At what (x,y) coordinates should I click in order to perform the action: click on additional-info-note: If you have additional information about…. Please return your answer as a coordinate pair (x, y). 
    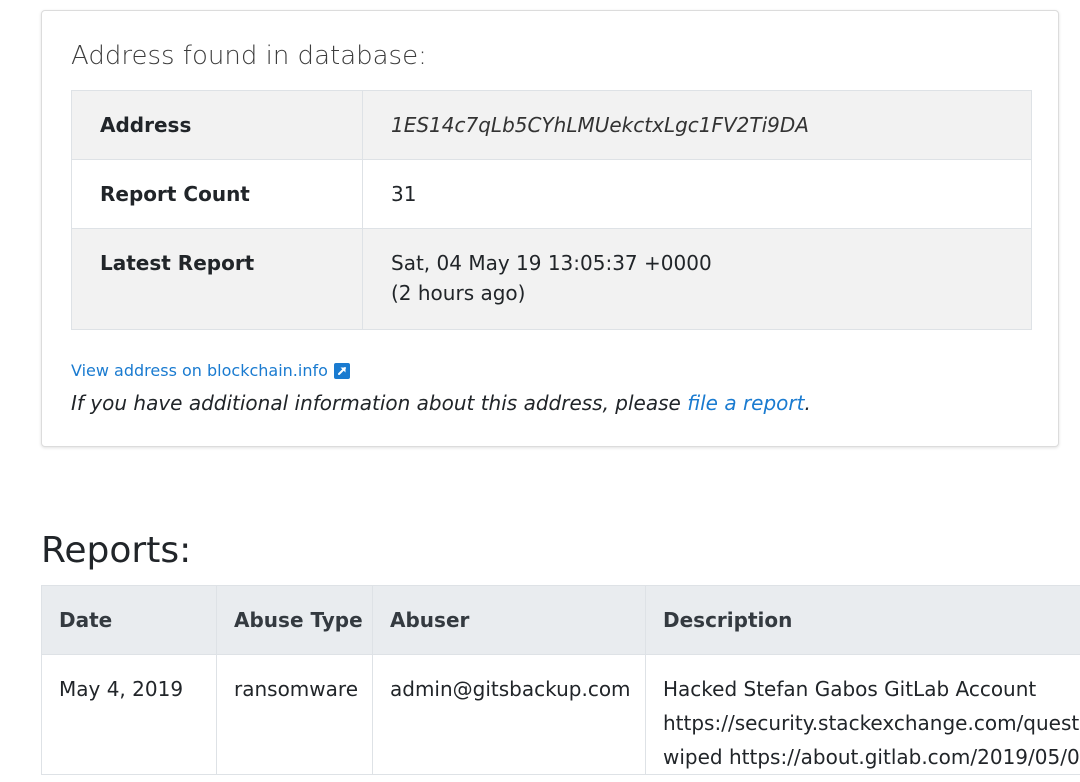
    Looking at the image, I should click on (441, 403).